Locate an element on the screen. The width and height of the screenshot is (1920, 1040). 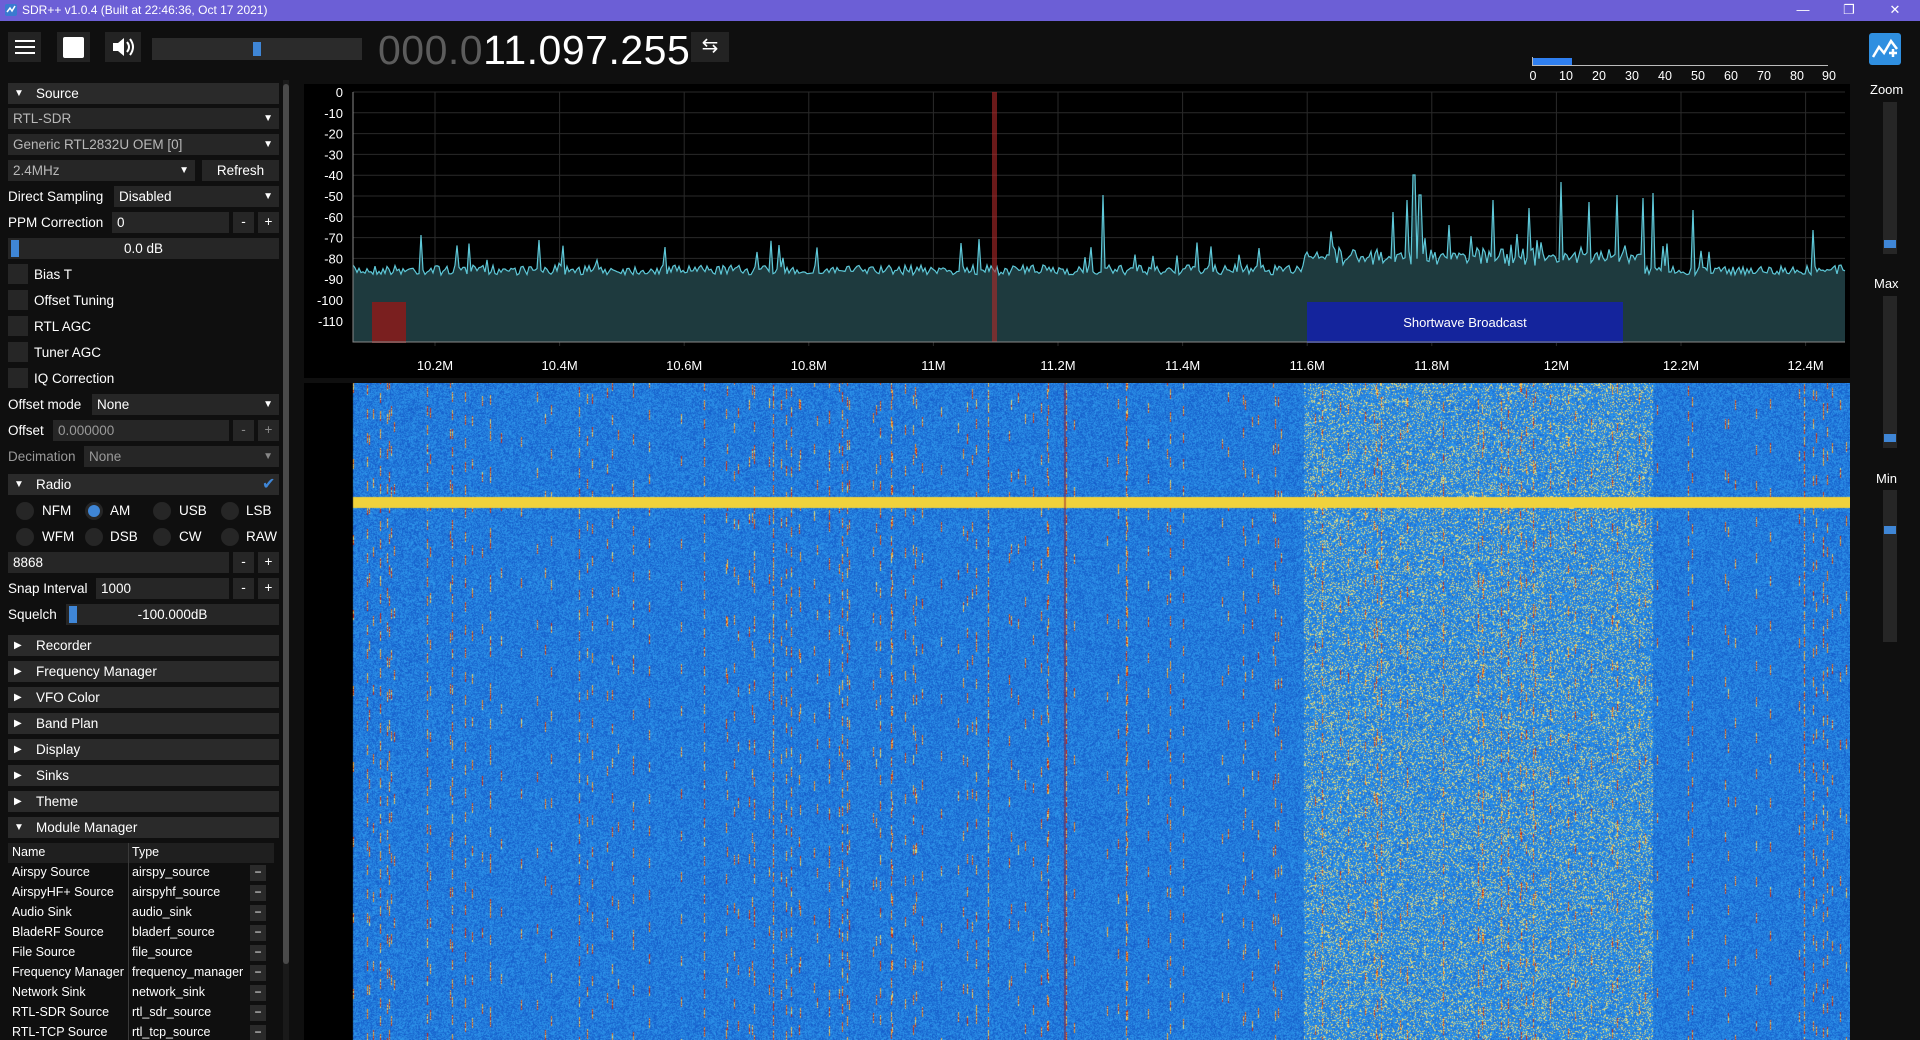
sinks-section-header: ▶ Sinks is located at coordinates (143, 775).